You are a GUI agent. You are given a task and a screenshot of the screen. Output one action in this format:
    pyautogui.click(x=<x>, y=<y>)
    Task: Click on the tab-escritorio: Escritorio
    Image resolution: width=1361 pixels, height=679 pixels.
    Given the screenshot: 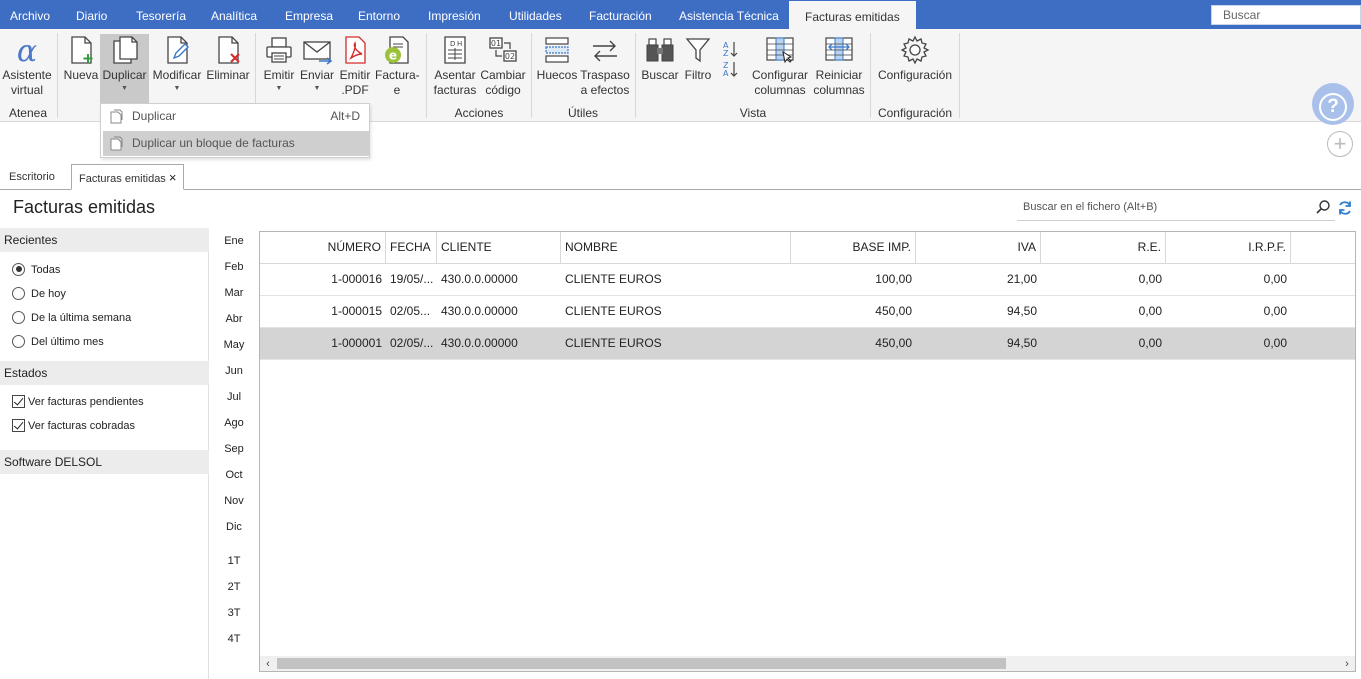 What is the action you would take?
    pyautogui.click(x=32, y=177)
    